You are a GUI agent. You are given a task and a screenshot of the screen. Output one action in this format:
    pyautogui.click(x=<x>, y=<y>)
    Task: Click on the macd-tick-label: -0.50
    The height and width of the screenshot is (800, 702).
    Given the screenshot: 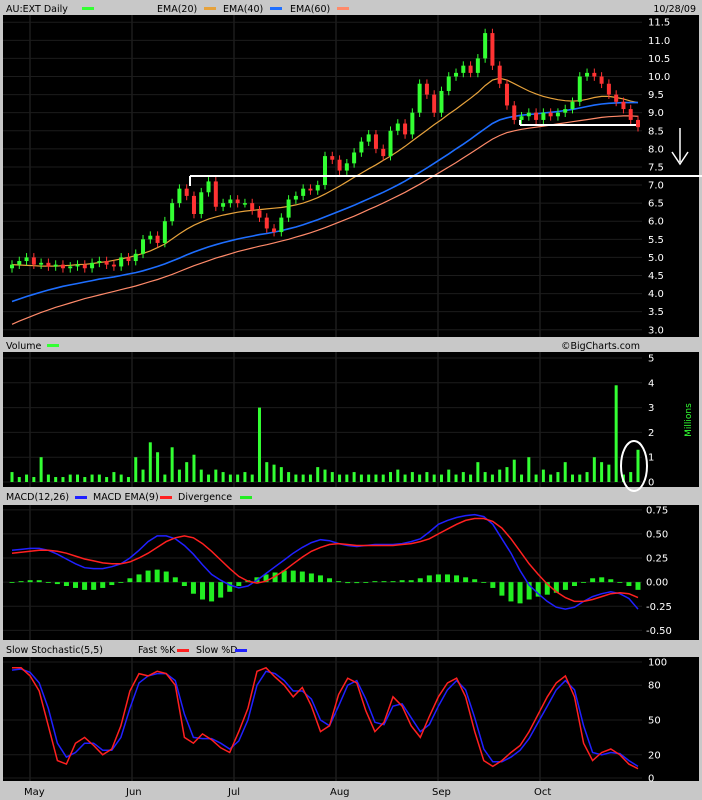 What is the action you would take?
    pyautogui.click(x=659, y=631)
    